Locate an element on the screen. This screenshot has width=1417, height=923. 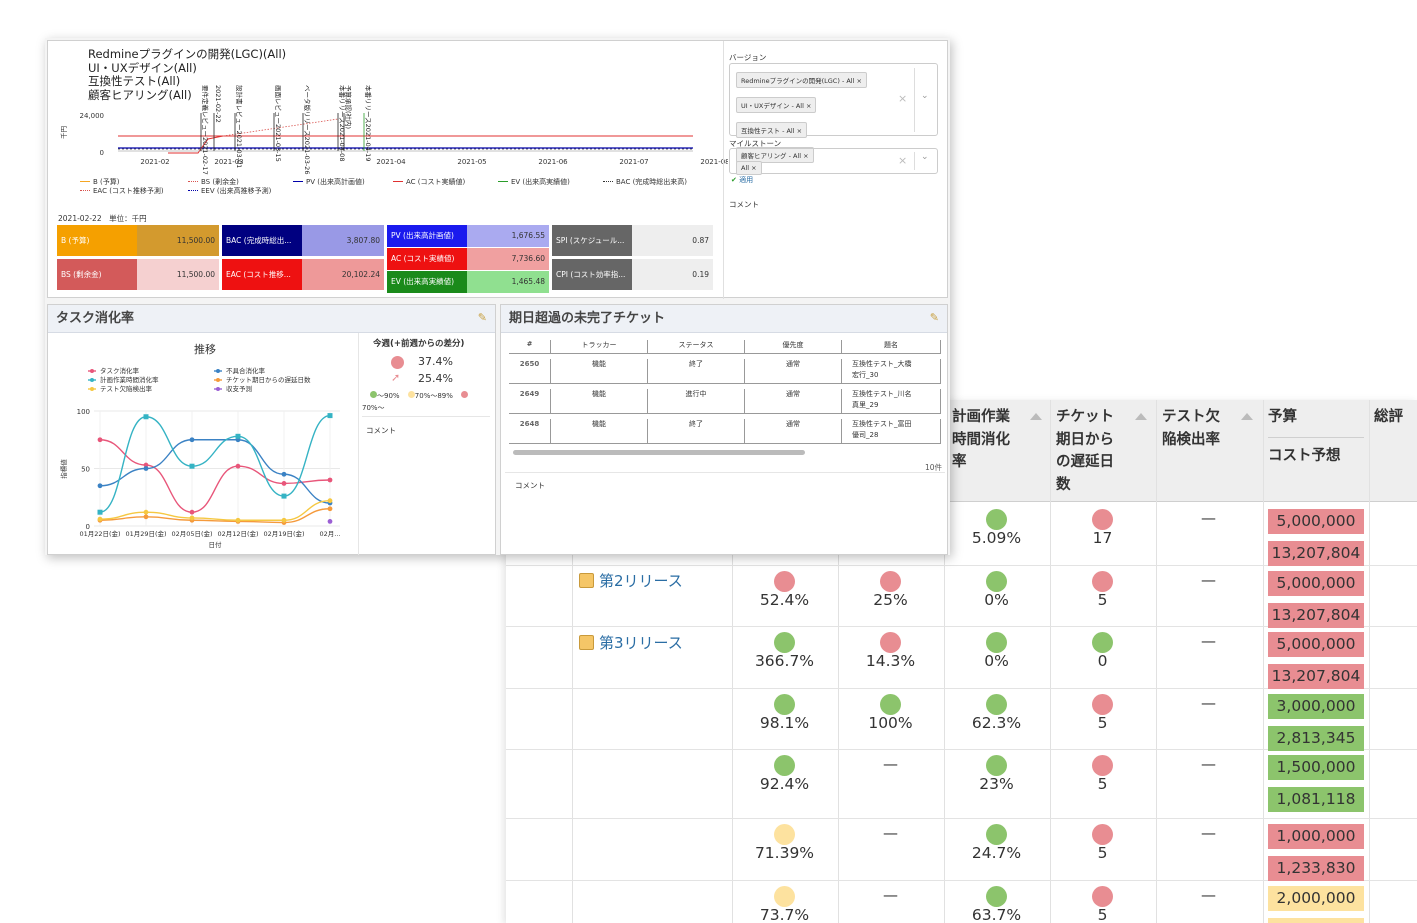
header-cost-forecast: コスト予想 is located at coordinates (1304, 456).